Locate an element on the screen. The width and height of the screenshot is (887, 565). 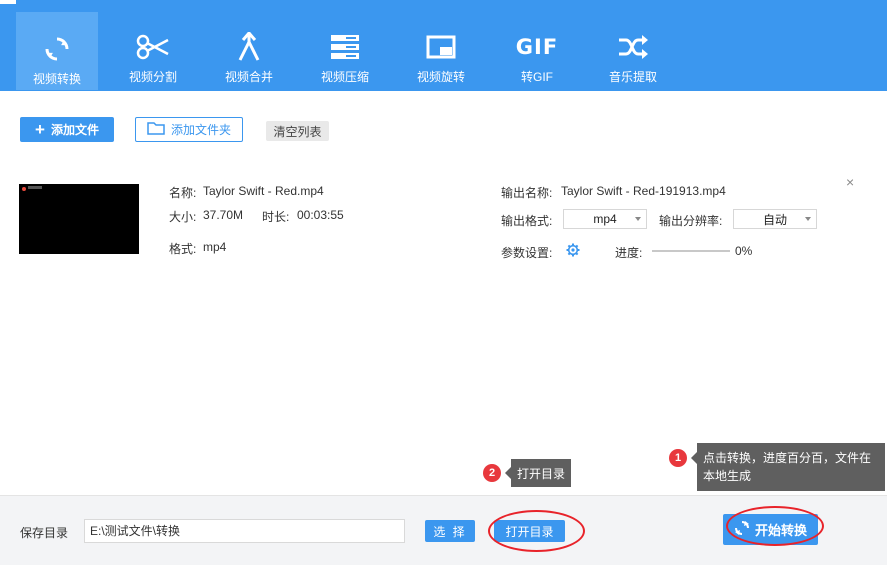
tab-music-extract: 音乐提取 is located at coordinates (633, 50).